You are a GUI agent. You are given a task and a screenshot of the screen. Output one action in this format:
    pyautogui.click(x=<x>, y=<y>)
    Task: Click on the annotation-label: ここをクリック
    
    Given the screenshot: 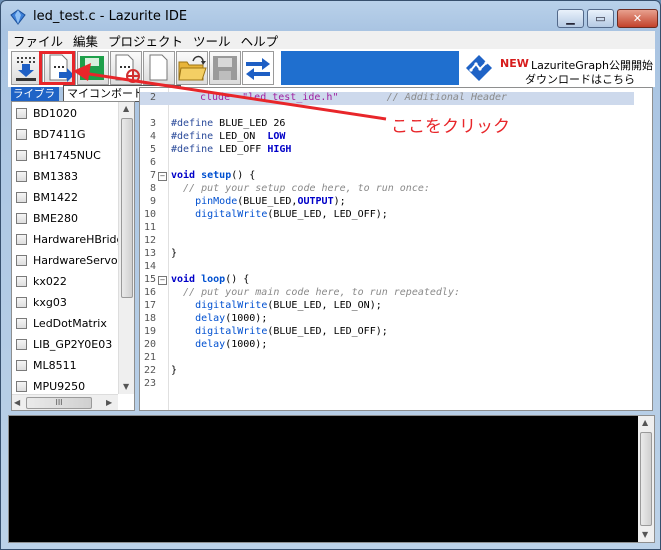 What is the action you would take?
    pyautogui.click(x=450, y=127)
    